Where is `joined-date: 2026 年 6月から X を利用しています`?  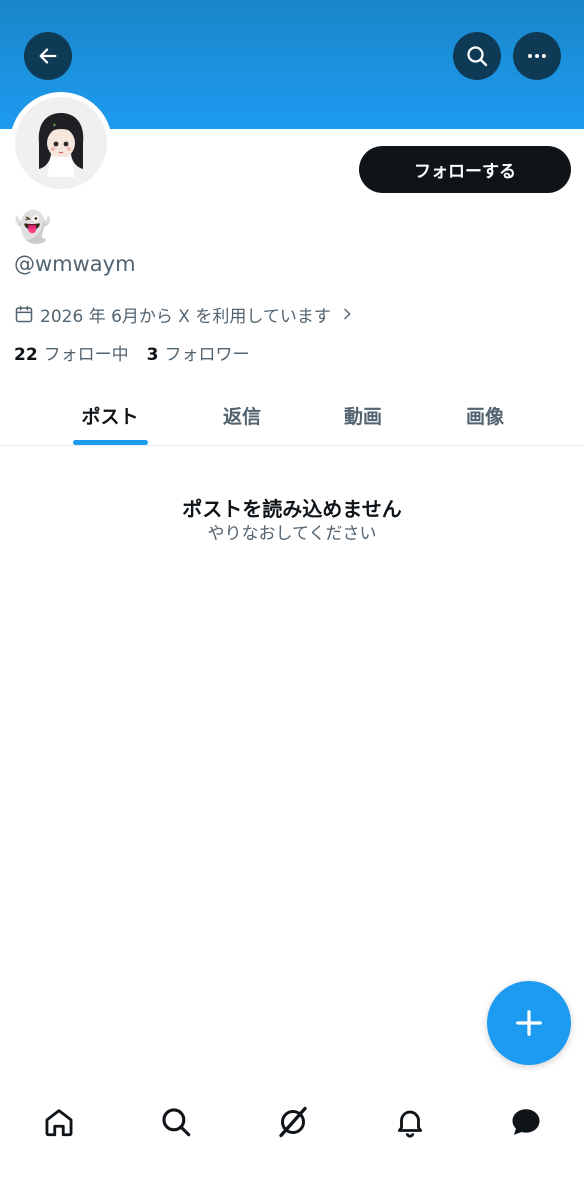
joined-date: 2026 年 6月から X を利用しています is located at coordinates (184, 314).